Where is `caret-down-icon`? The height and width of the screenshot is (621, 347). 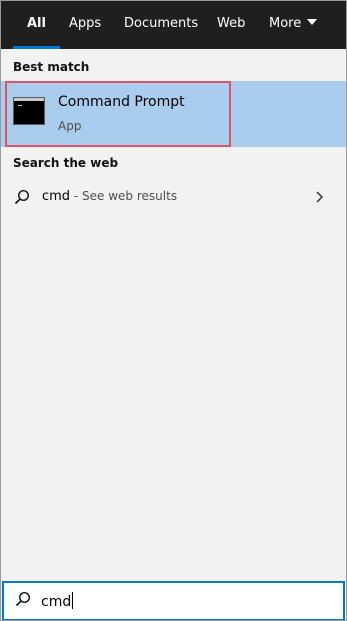 caret-down-icon is located at coordinates (312, 22).